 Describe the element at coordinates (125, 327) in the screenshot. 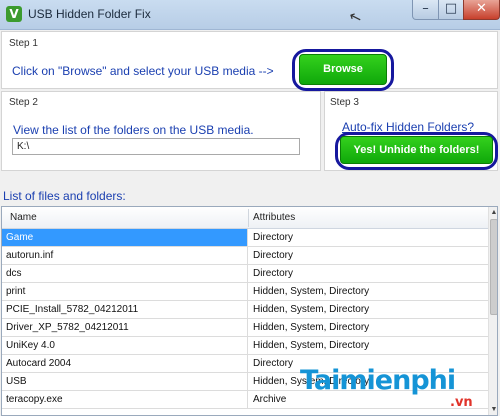

I see `file-name-cell: Driver_XP_5782_04212011` at that location.